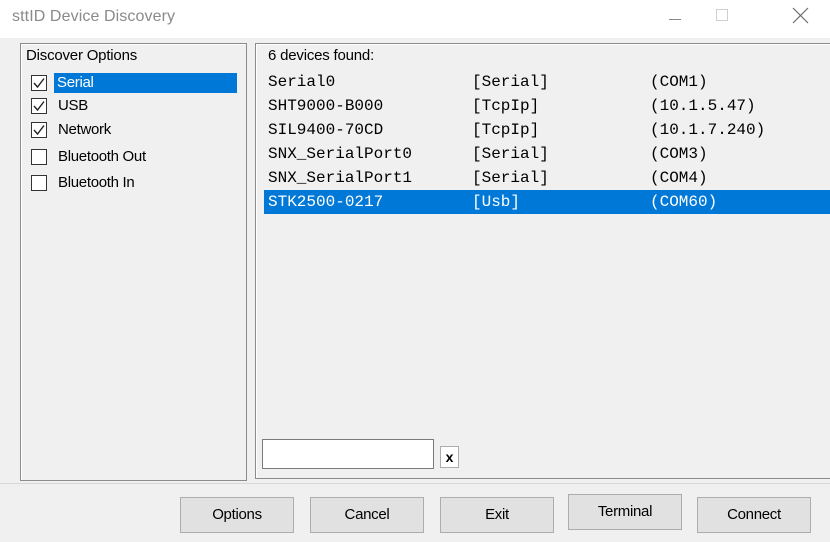  I want to click on device-port: (COM4), so click(679, 178).